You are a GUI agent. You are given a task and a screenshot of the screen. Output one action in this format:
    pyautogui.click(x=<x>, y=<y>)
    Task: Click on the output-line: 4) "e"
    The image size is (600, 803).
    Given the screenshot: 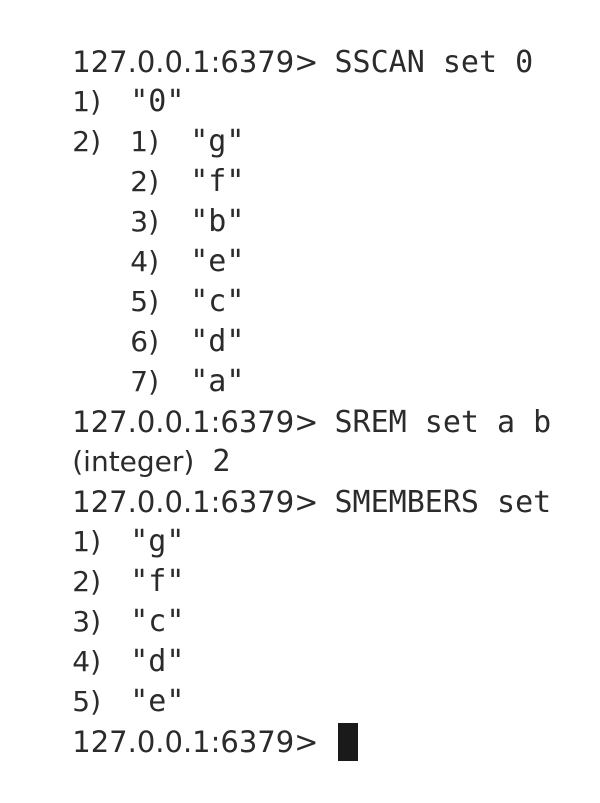 What is the action you would take?
    pyautogui.click(x=300, y=240)
    